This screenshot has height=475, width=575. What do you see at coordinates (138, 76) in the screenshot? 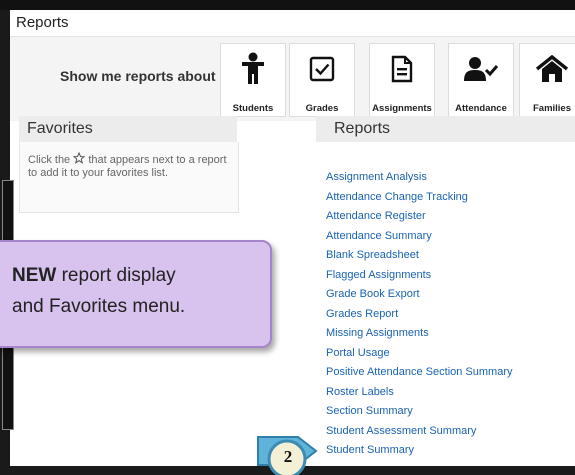
I see `show-me-label: Show me reports about` at bounding box center [138, 76].